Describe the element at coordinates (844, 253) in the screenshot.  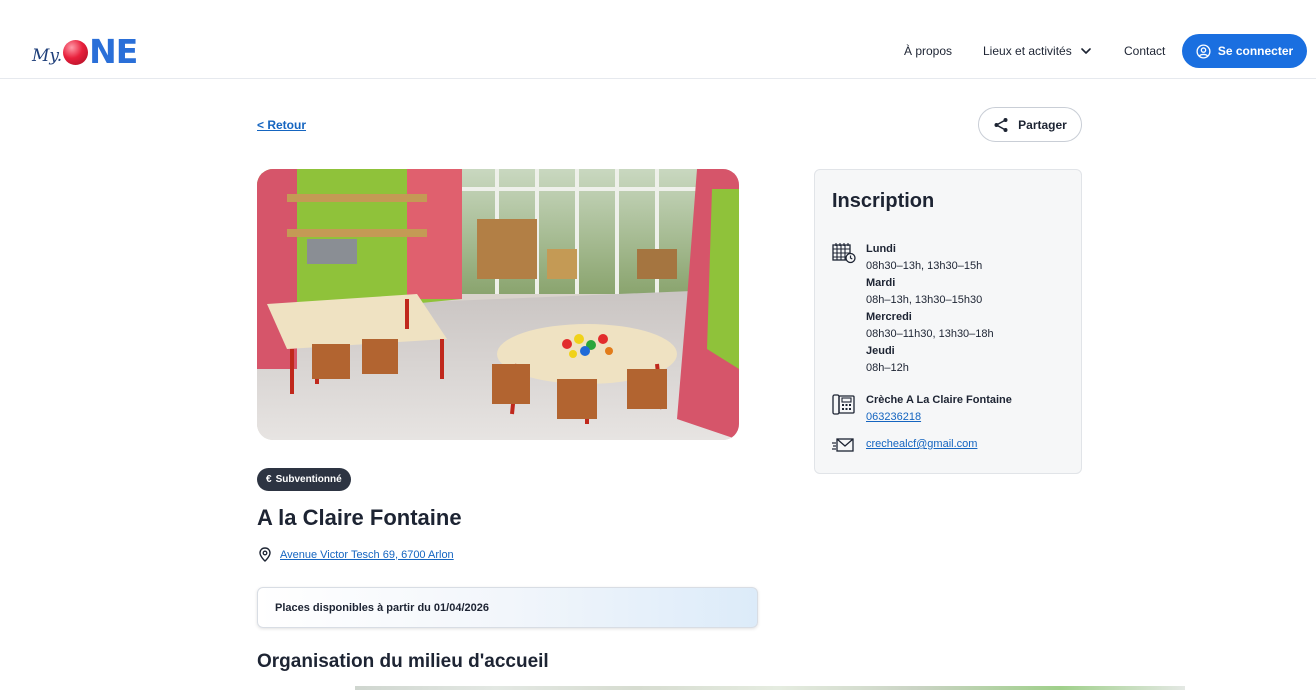
I see `calendar-clock-icon` at that location.